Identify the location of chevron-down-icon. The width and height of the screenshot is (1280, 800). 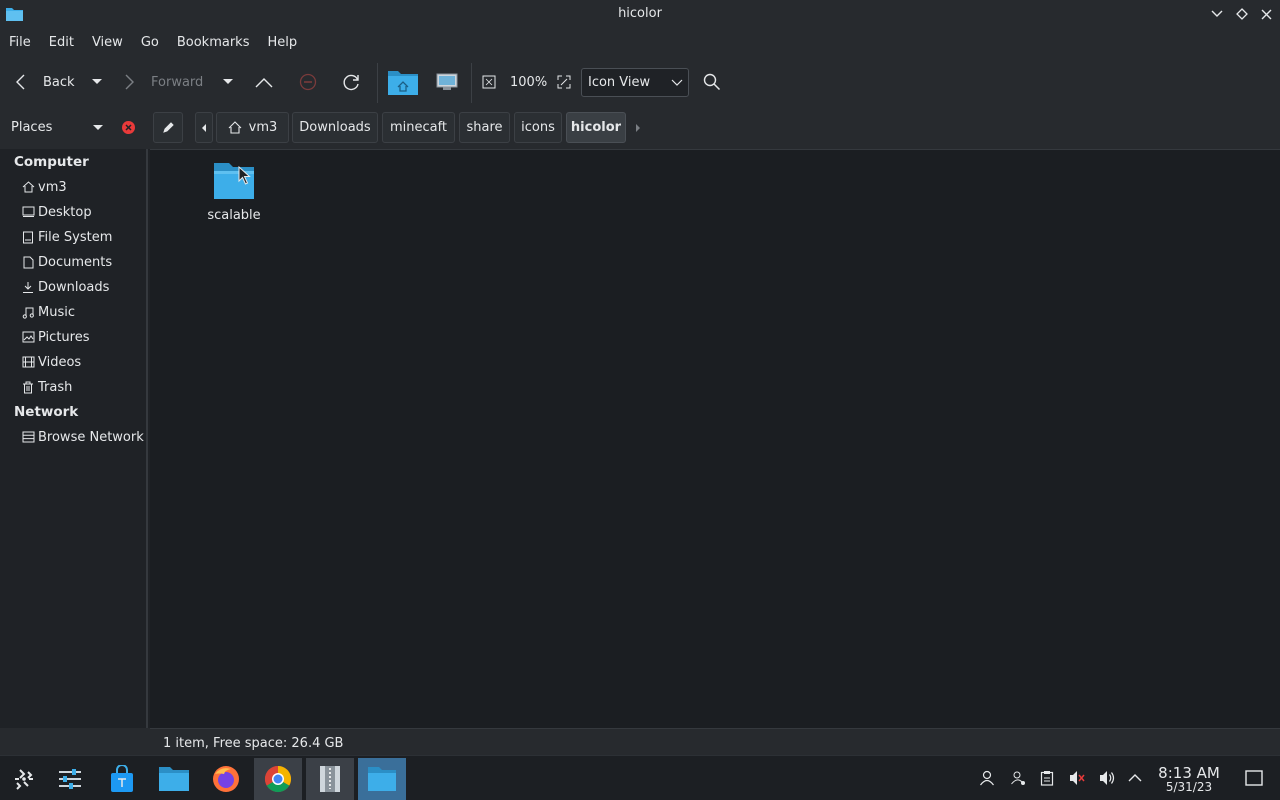
(677, 82).